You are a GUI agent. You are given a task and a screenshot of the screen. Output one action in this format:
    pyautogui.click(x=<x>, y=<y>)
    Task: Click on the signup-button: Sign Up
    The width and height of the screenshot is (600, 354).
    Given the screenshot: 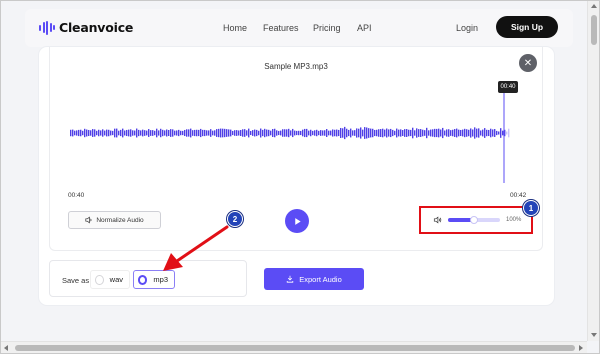 What is the action you would take?
    pyautogui.click(x=527, y=27)
    